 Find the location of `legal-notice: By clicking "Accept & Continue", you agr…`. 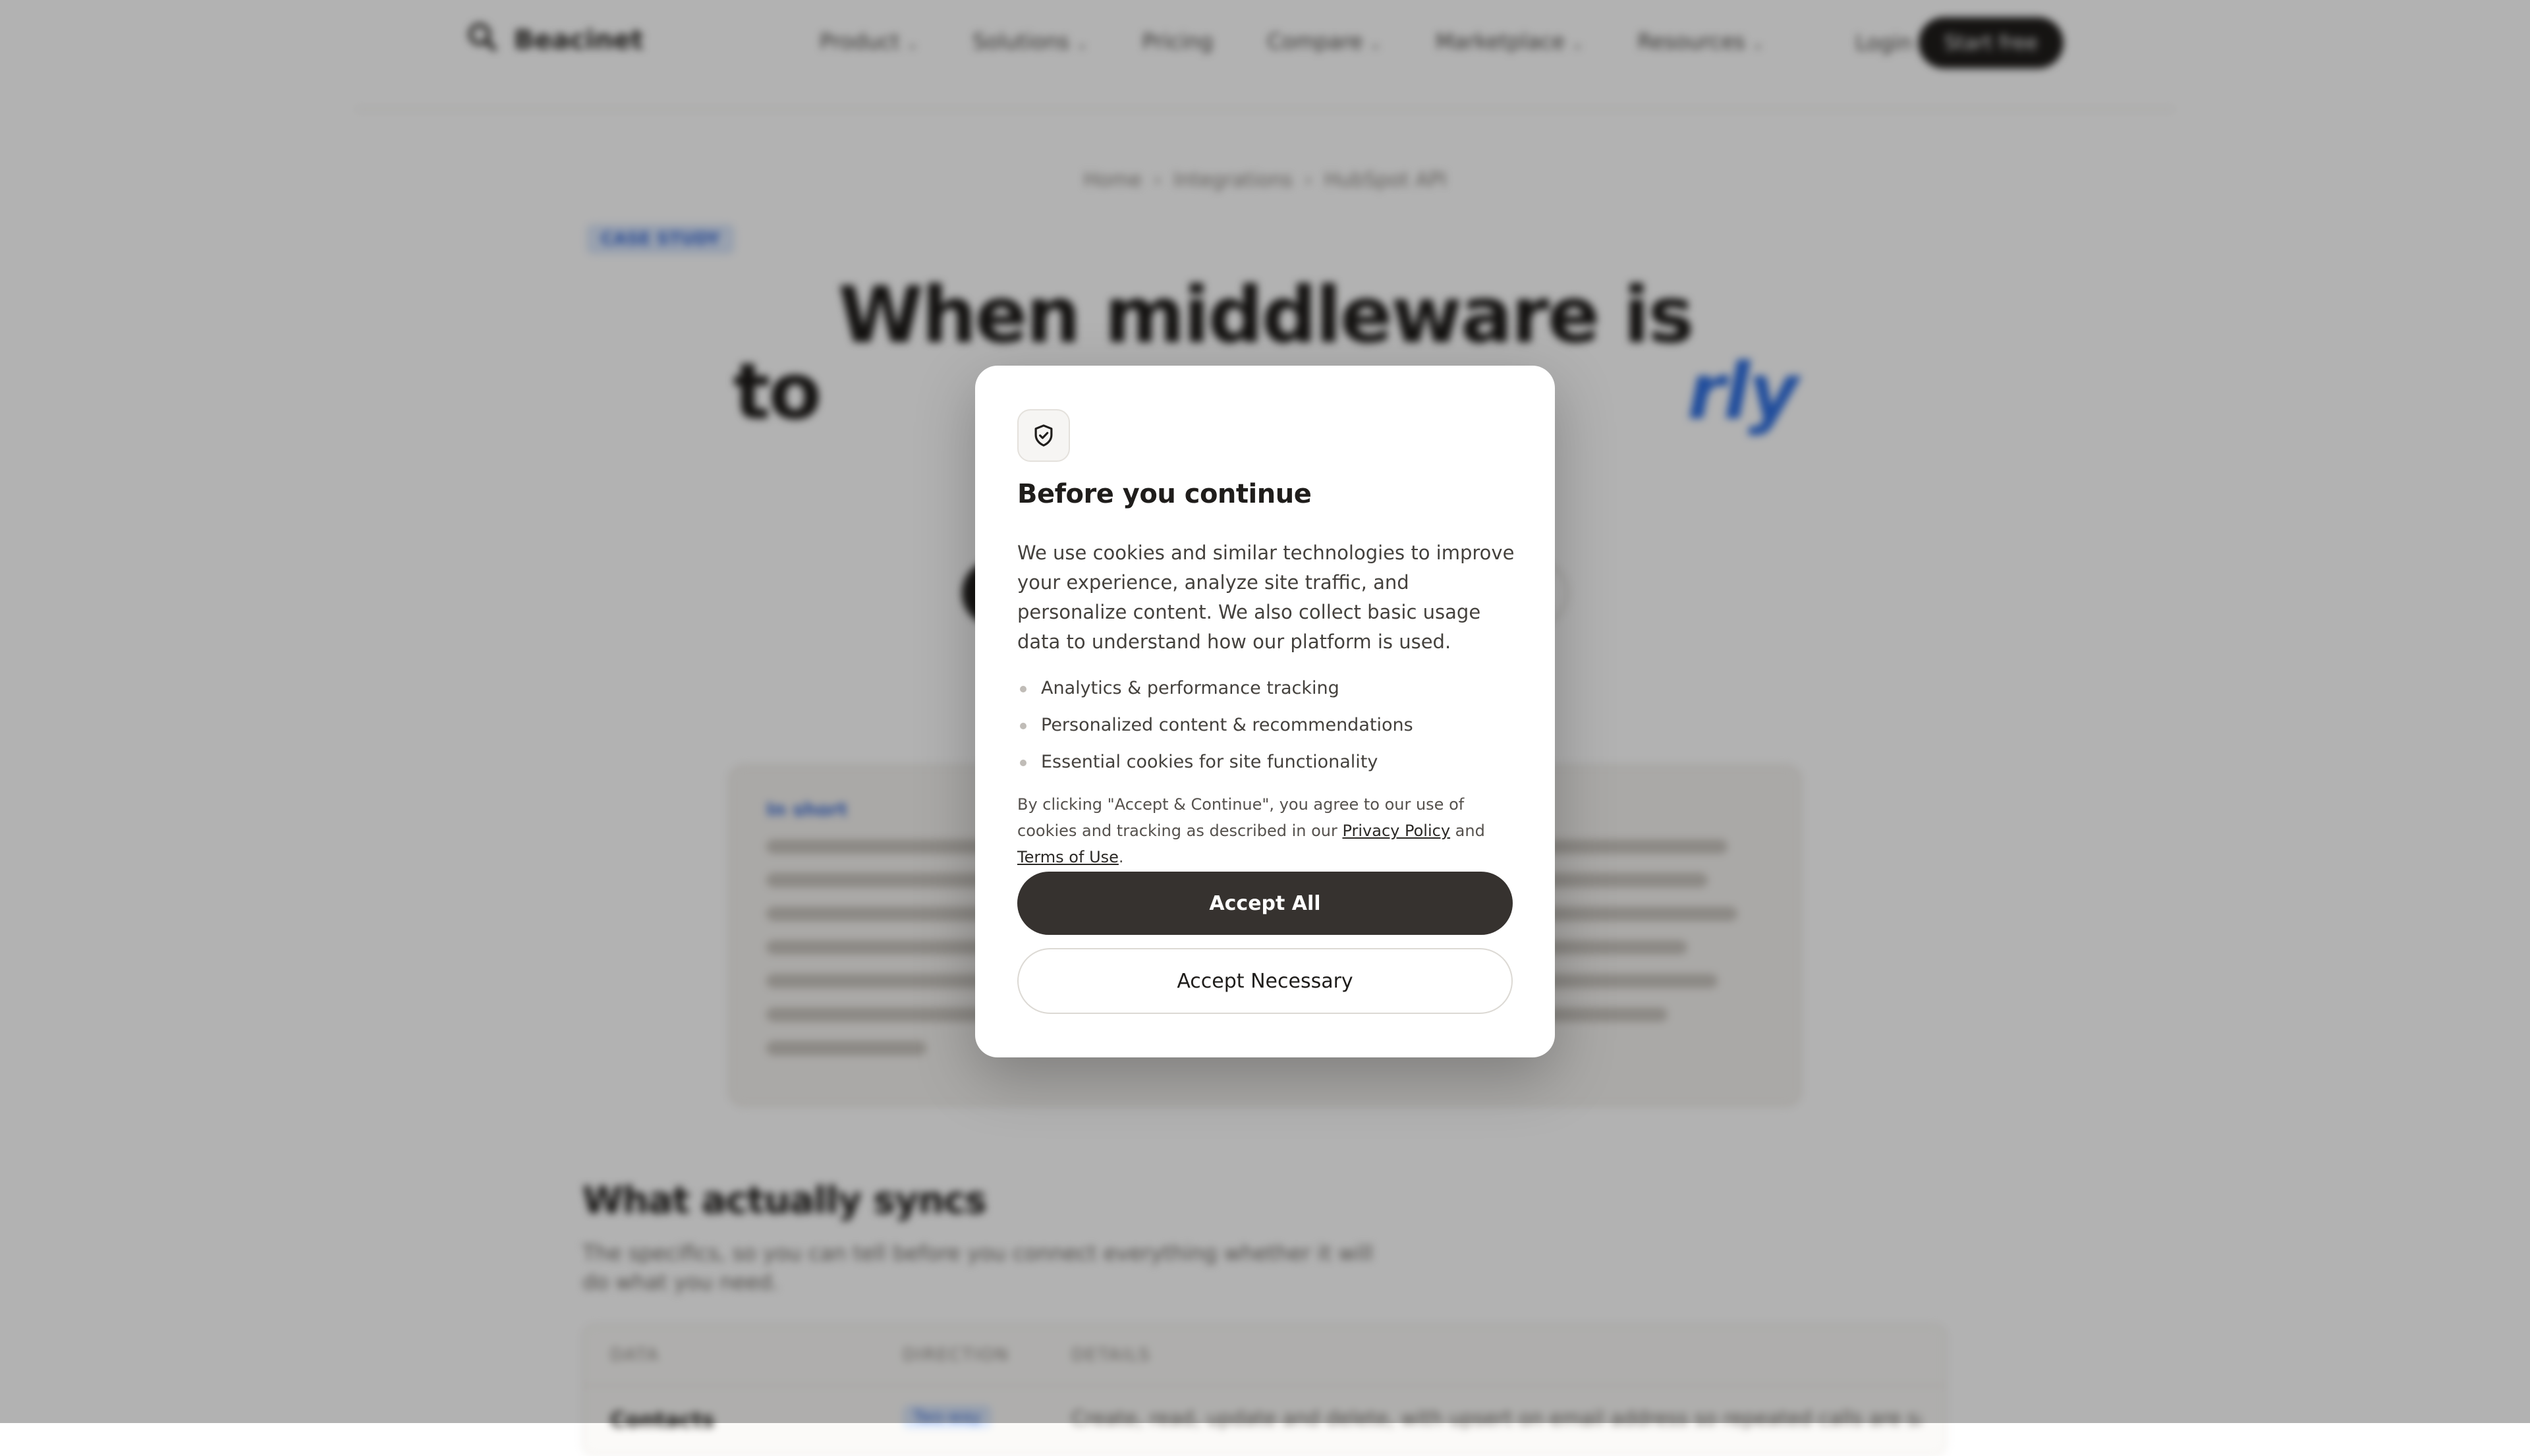

legal-notice: By clicking "Accept & Continue", you agr… is located at coordinates (1271, 830).